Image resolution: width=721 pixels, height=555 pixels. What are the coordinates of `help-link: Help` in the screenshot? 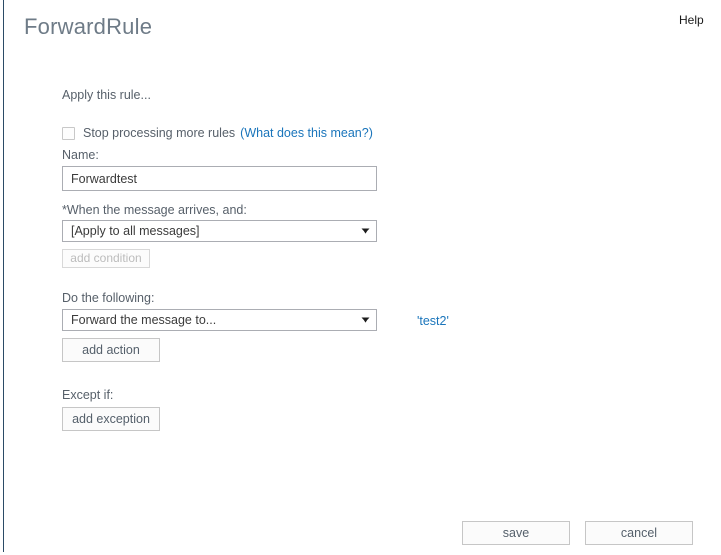 It's located at (691, 20).